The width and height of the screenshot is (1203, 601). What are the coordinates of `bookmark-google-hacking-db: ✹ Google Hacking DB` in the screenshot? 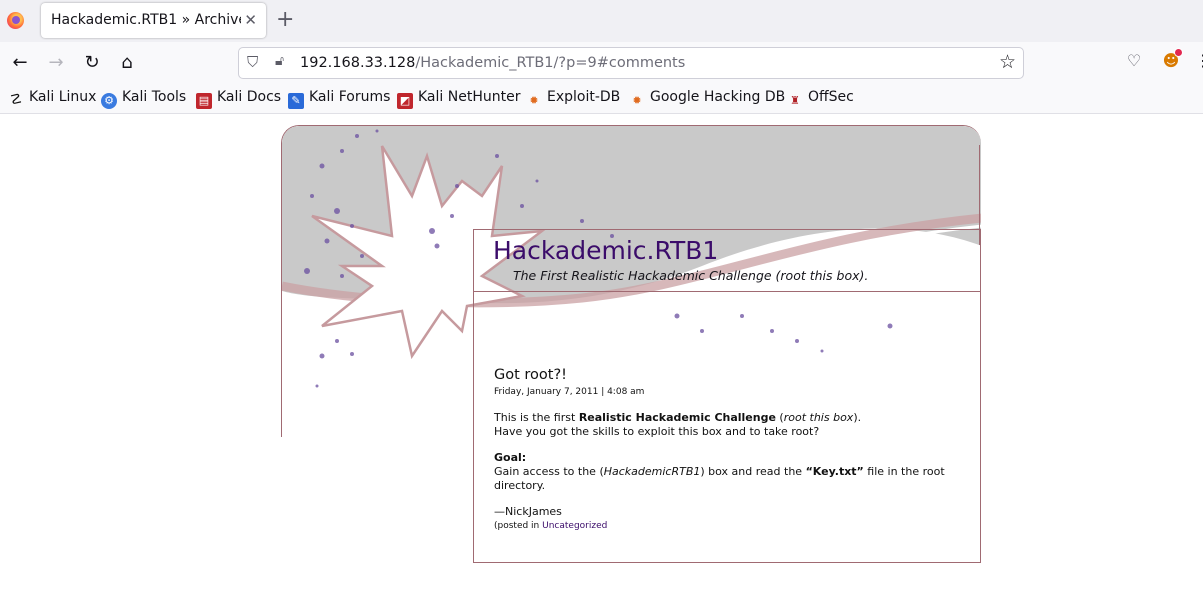 It's located at (707, 99).